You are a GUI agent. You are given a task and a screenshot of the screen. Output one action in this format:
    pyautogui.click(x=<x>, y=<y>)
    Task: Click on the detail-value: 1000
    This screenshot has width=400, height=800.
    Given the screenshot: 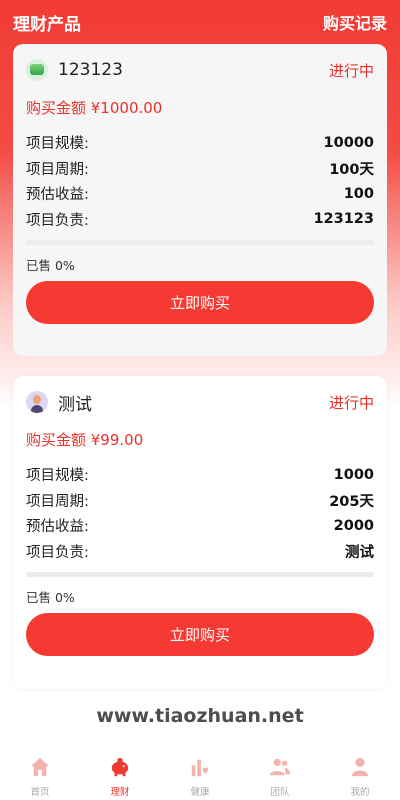 What is the action you would take?
    pyautogui.click(x=353, y=474)
    